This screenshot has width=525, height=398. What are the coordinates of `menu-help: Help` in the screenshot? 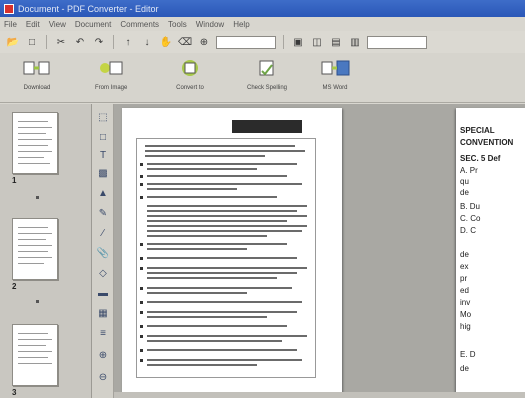 It's located at (241, 24).